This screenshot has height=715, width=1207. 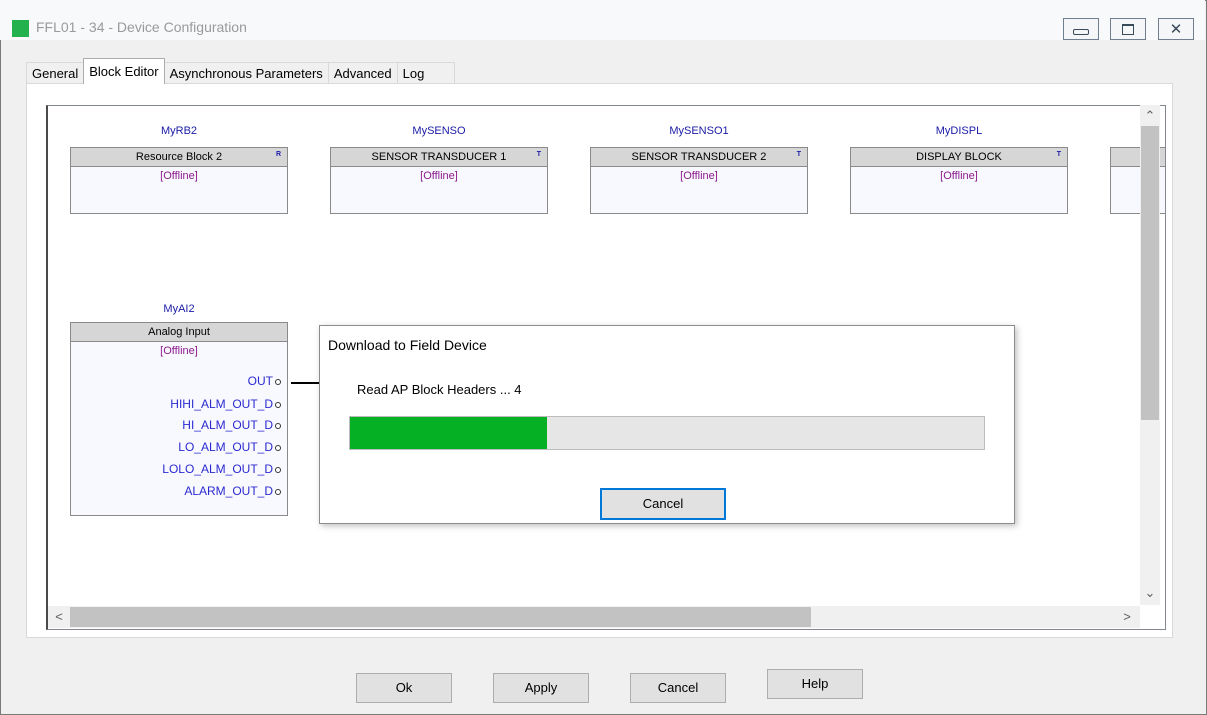 I want to click on dialog-edge, so click(x=318, y=424).